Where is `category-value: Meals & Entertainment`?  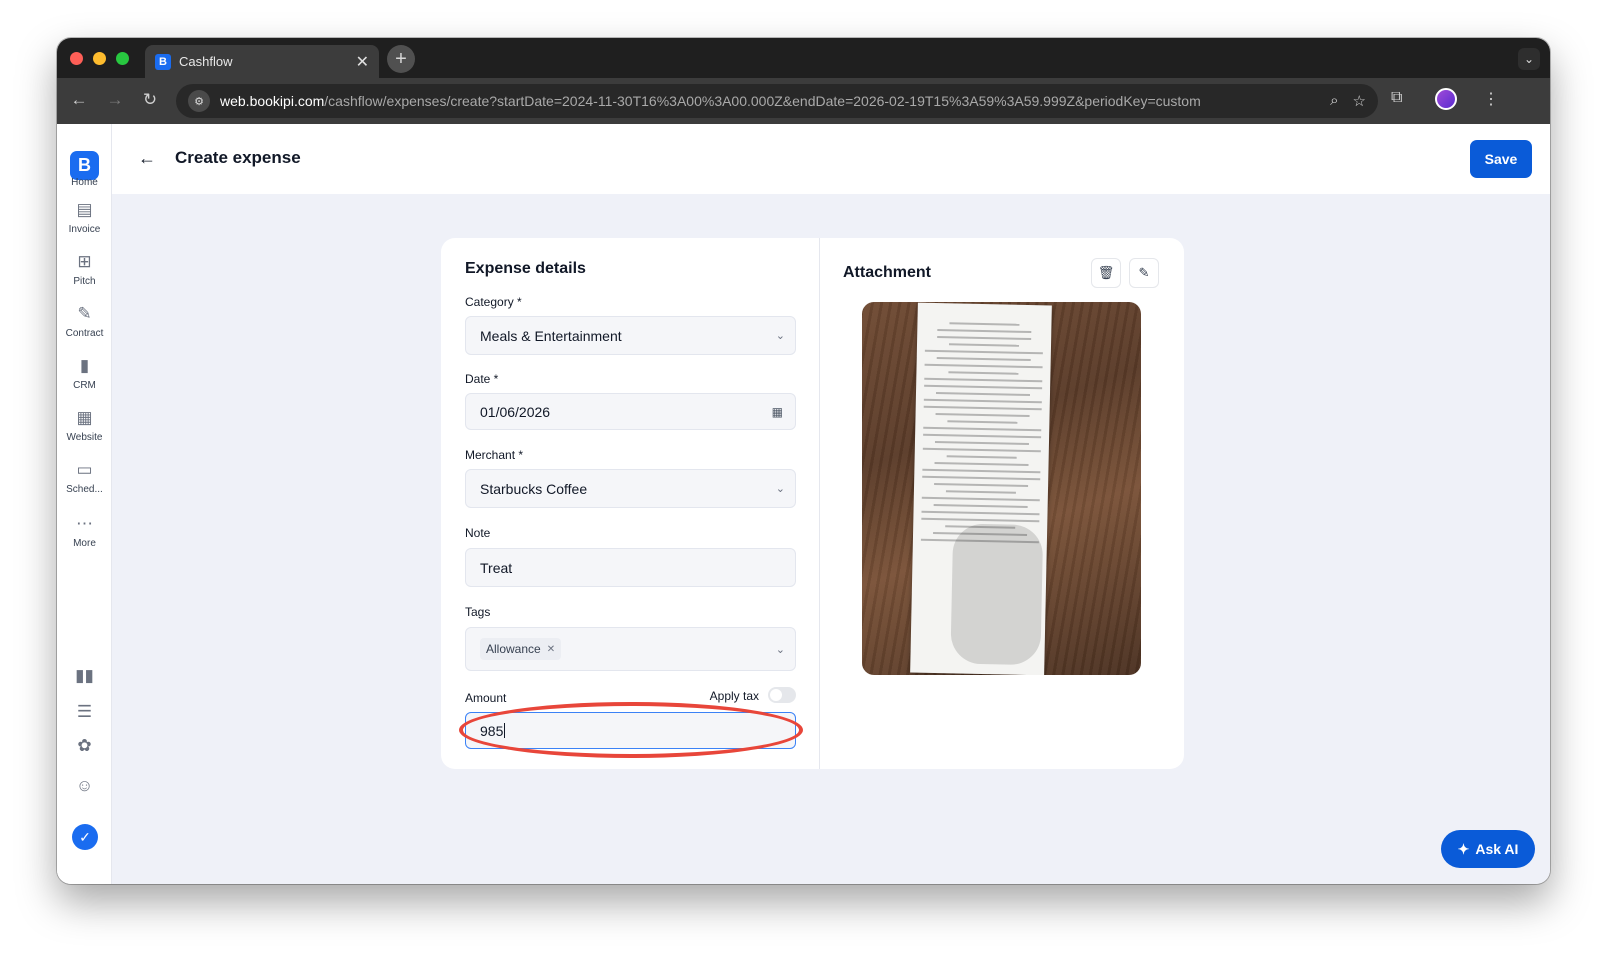
category-value: Meals & Entertainment is located at coordinates (551, 335).